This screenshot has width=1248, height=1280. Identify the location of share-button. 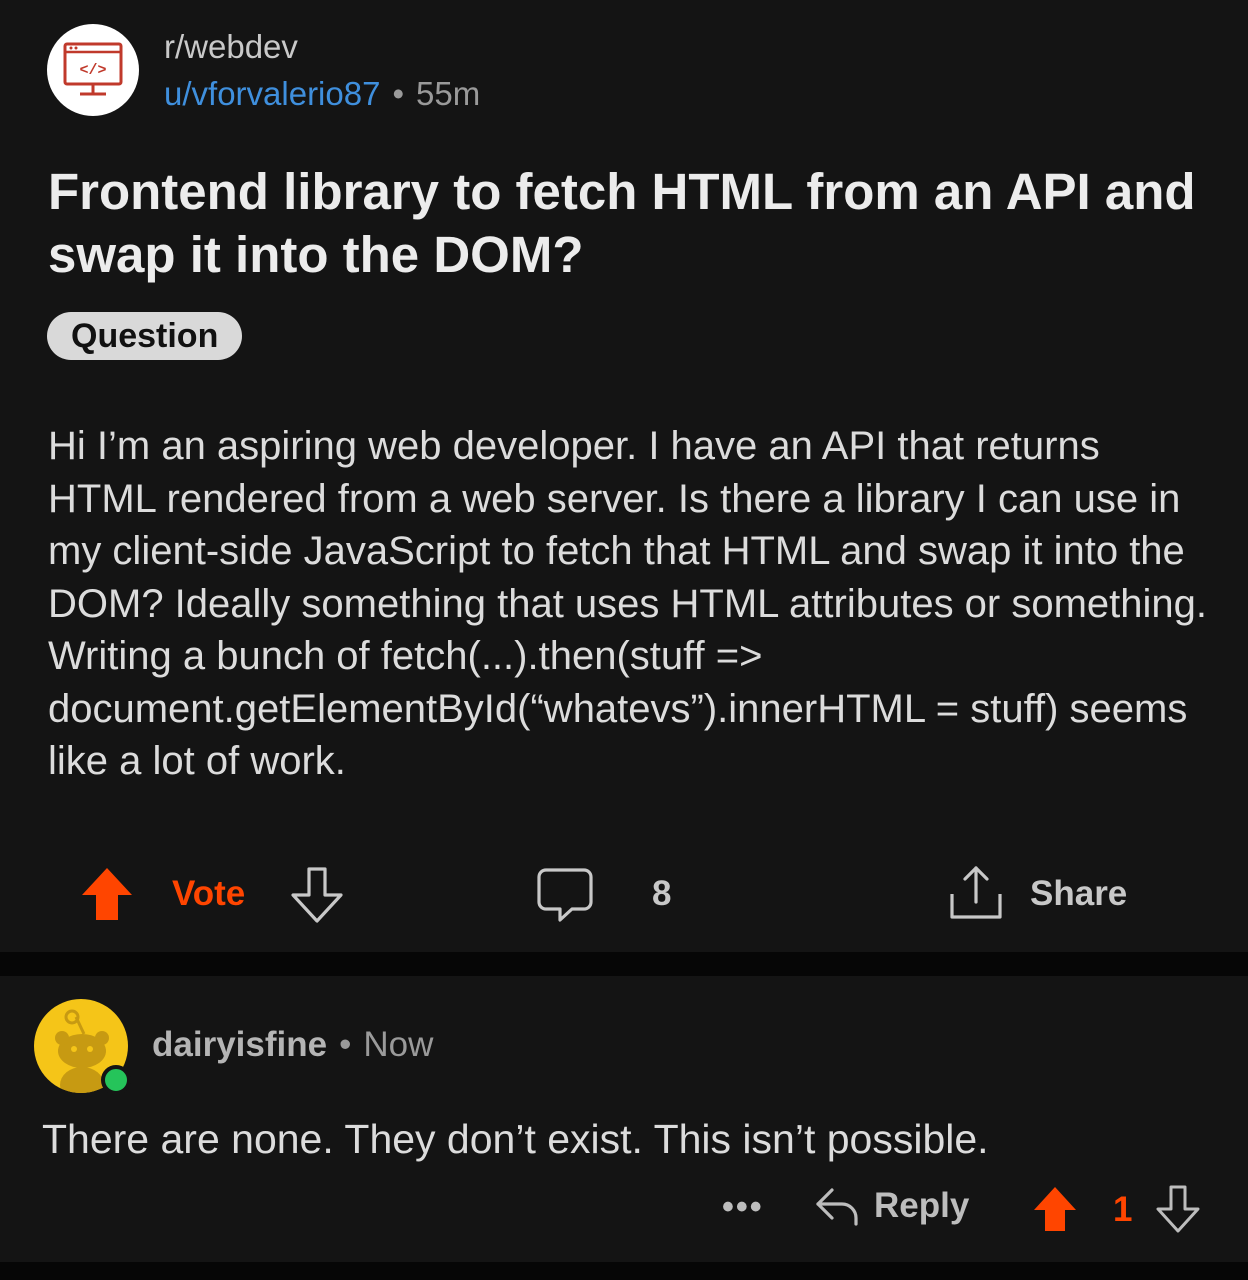
(976, 893).